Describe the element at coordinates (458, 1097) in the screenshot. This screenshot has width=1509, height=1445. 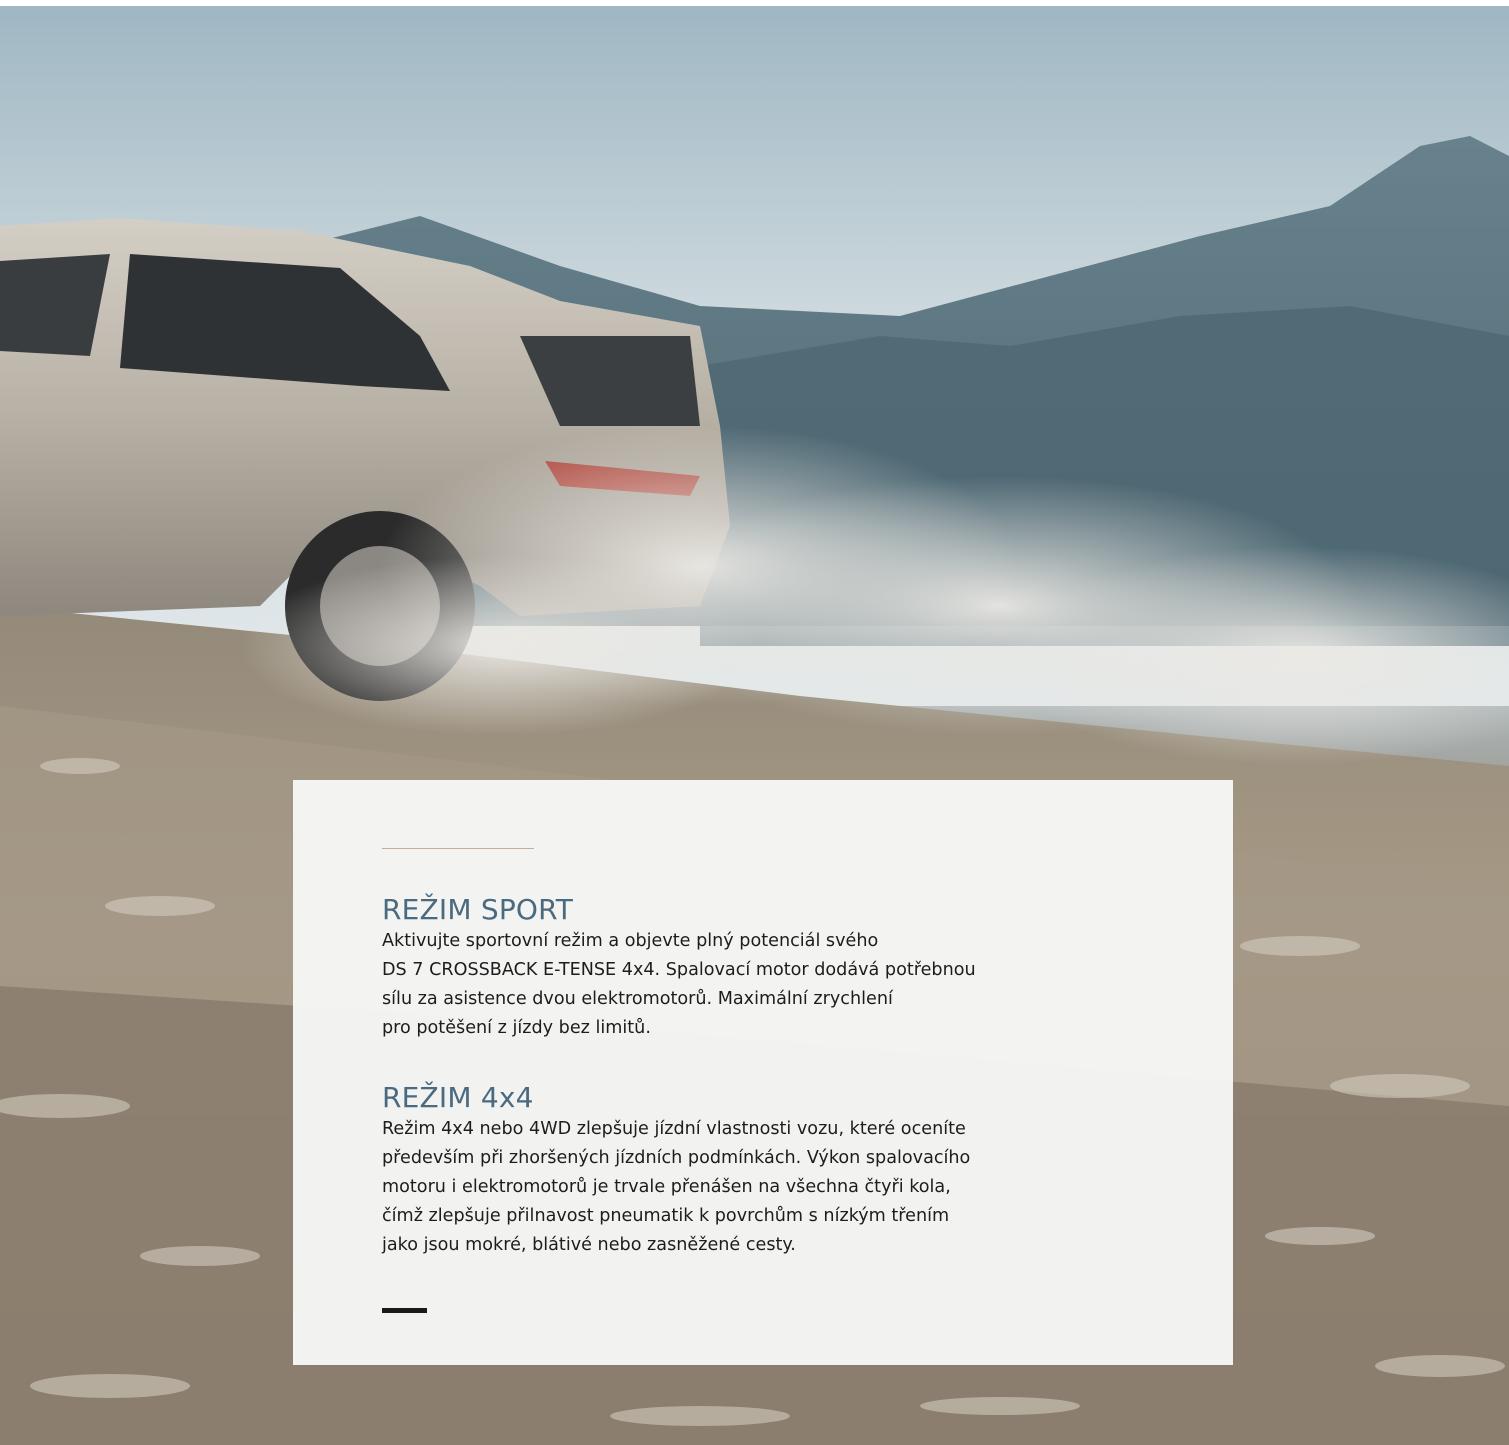
I see `section-title: REŽIM 4x4` at that location.